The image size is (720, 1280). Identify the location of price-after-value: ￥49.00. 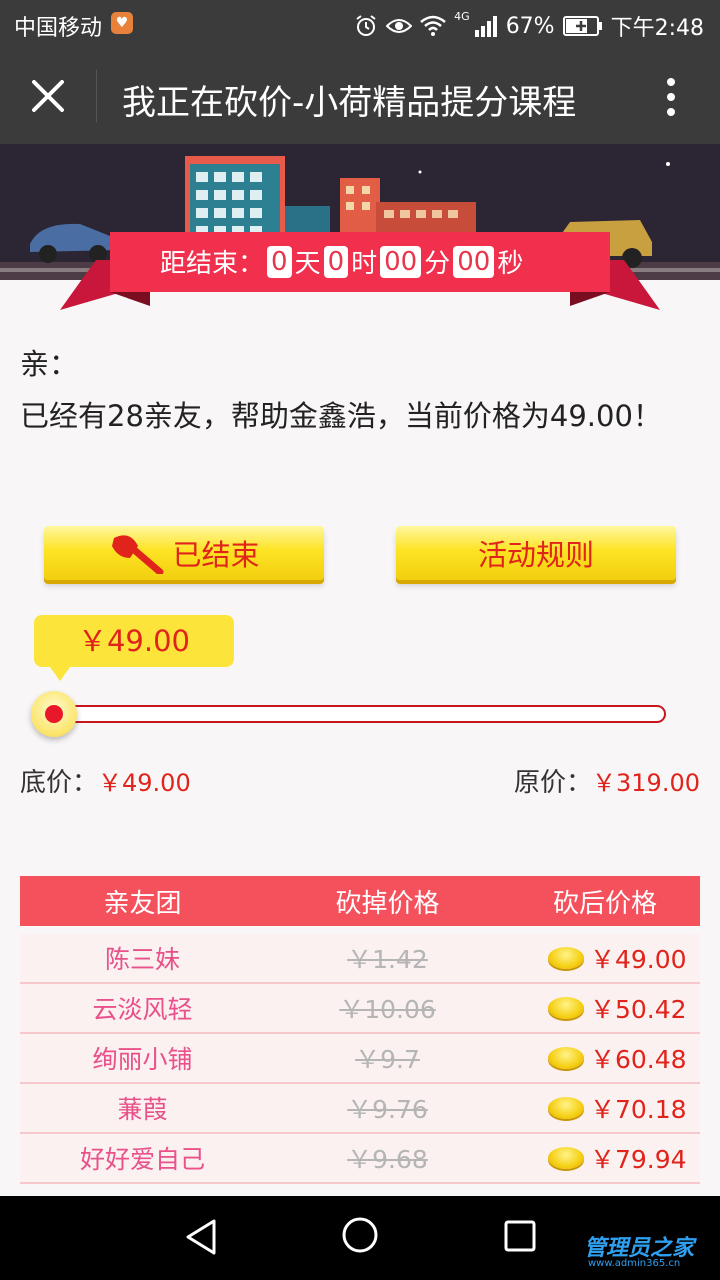
(638, 959).